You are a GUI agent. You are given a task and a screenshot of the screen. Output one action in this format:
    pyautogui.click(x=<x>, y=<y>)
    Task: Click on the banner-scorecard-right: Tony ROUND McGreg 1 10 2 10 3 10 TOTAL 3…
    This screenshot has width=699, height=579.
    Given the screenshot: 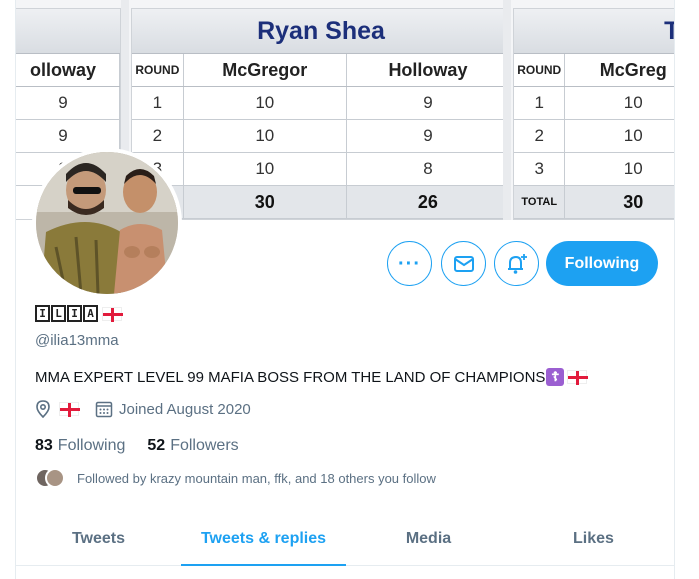 What is the action you would take?
    pyautogui.click(x=593, y=114)
    